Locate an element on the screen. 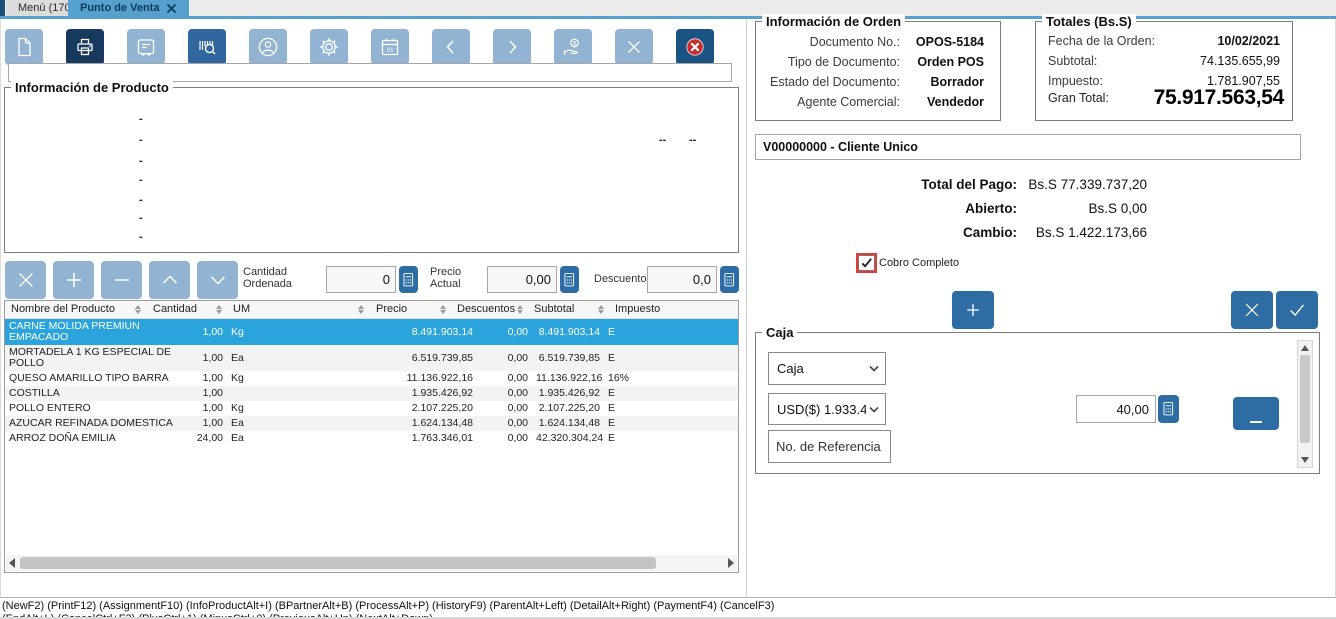 The height and width of the screenshot is (619, 1336). calendar-button: 31 is located at coordinates (390, 47).